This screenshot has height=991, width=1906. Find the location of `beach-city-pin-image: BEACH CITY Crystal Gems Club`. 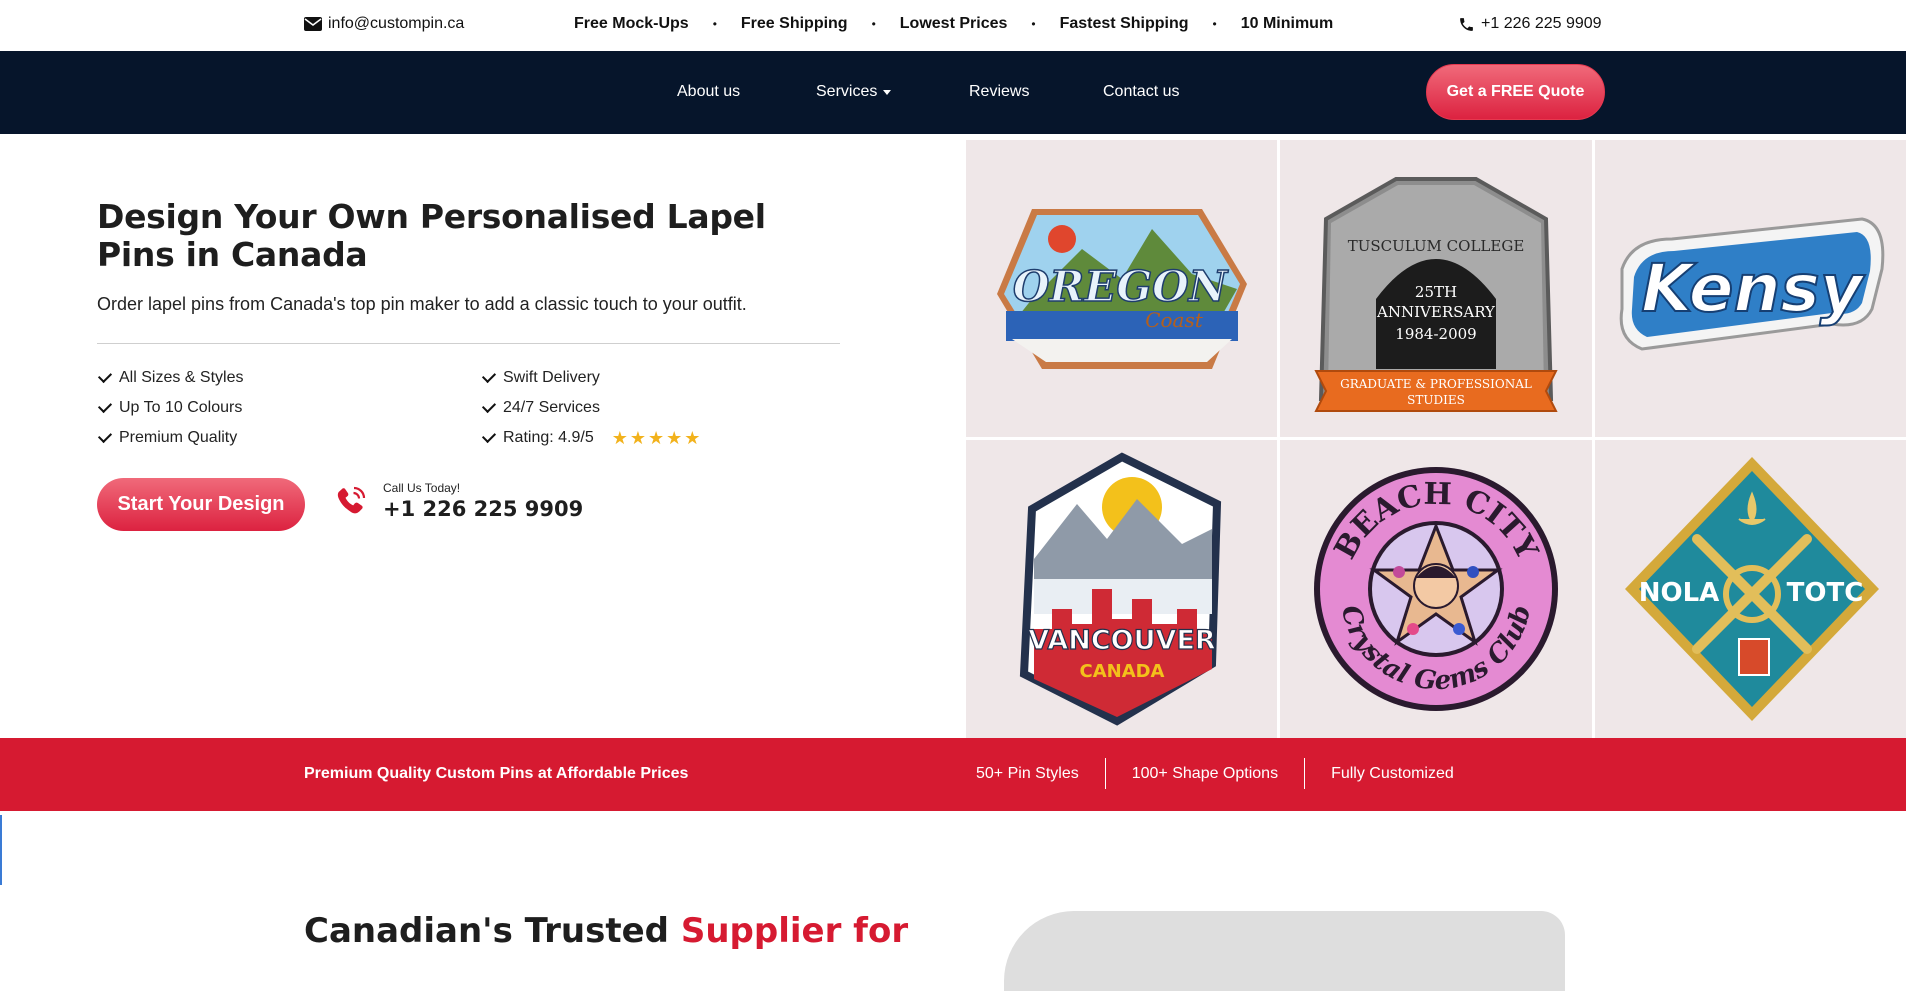

beach-city-pin-image: BEACH CITY Crystal Gems Club is located at coordinates (1436, 589).